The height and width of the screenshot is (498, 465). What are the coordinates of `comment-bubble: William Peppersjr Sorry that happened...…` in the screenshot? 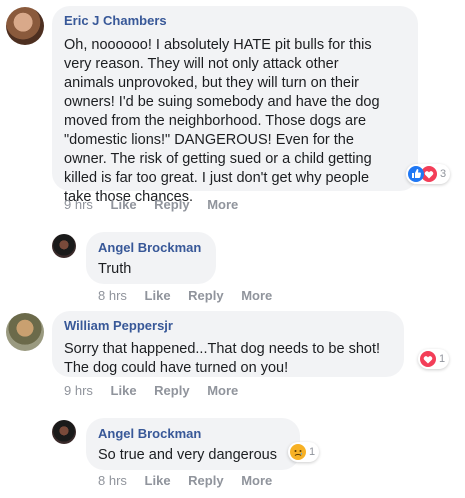 It's located at (228, 344).